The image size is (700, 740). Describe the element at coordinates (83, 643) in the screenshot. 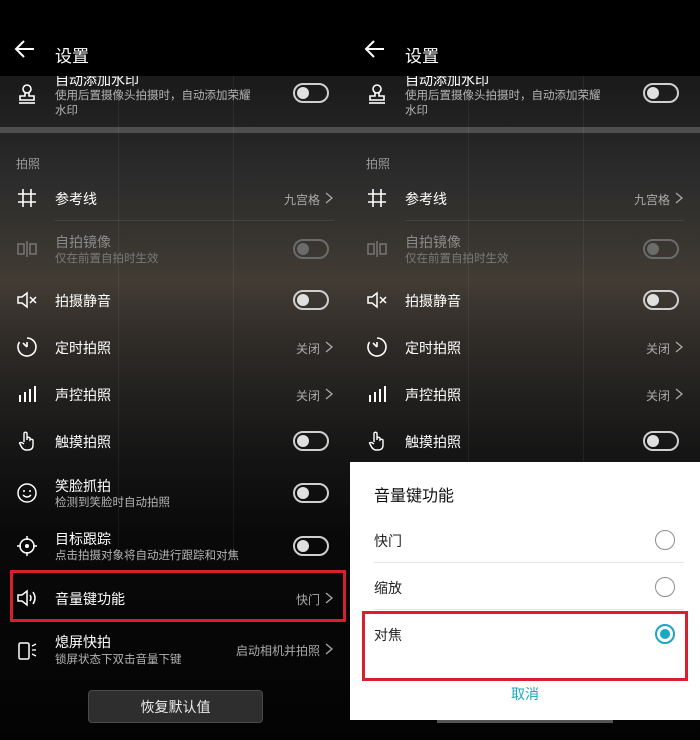

I see `ultra-snapshot-label: 熄屏快拍` at that location.